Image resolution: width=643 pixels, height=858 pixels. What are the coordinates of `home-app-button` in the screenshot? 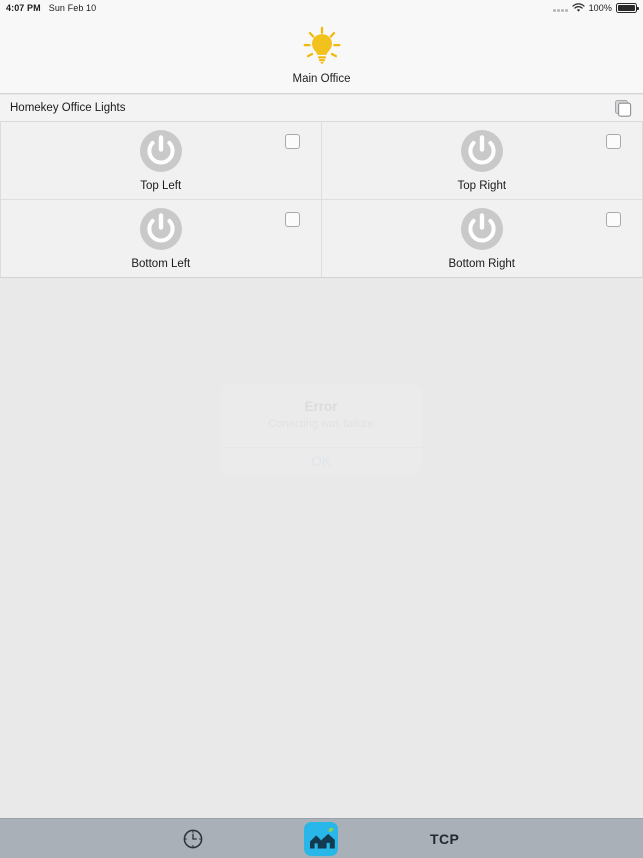 It's located at (321, 838).